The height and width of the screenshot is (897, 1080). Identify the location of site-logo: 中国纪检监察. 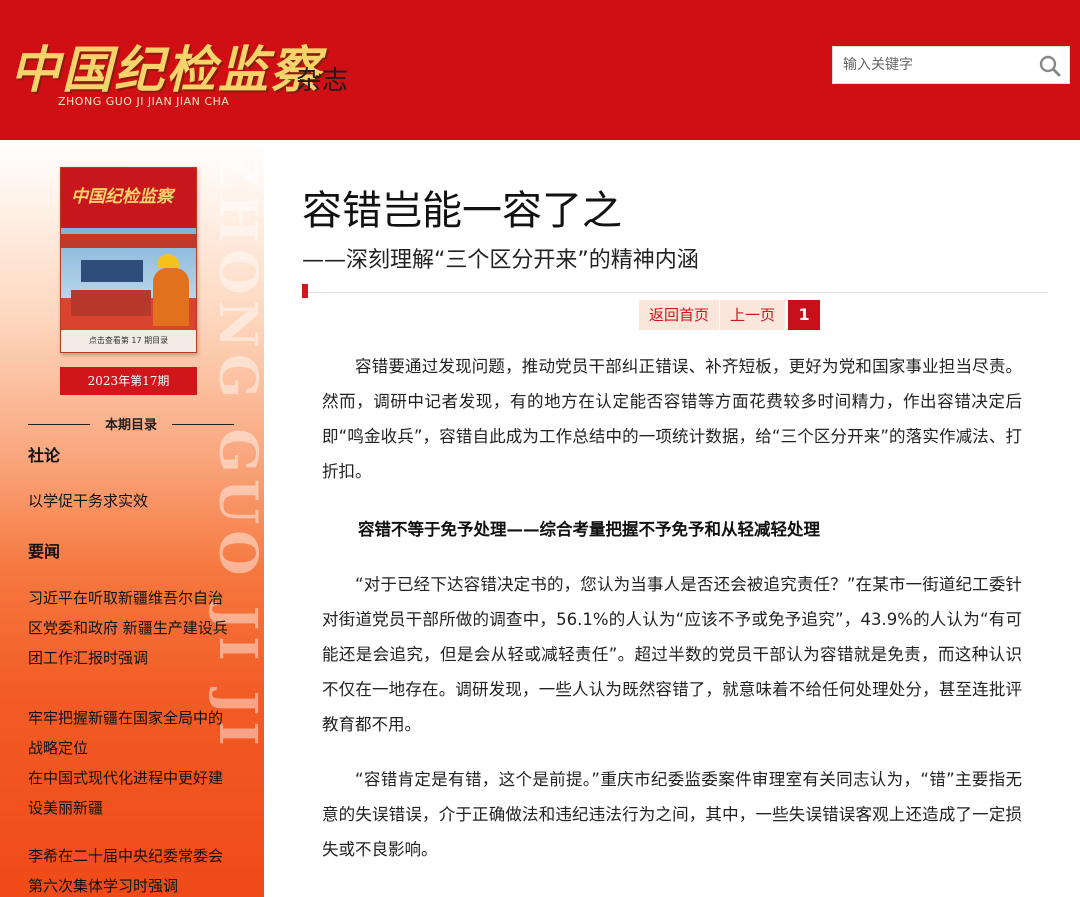
(166, 66).